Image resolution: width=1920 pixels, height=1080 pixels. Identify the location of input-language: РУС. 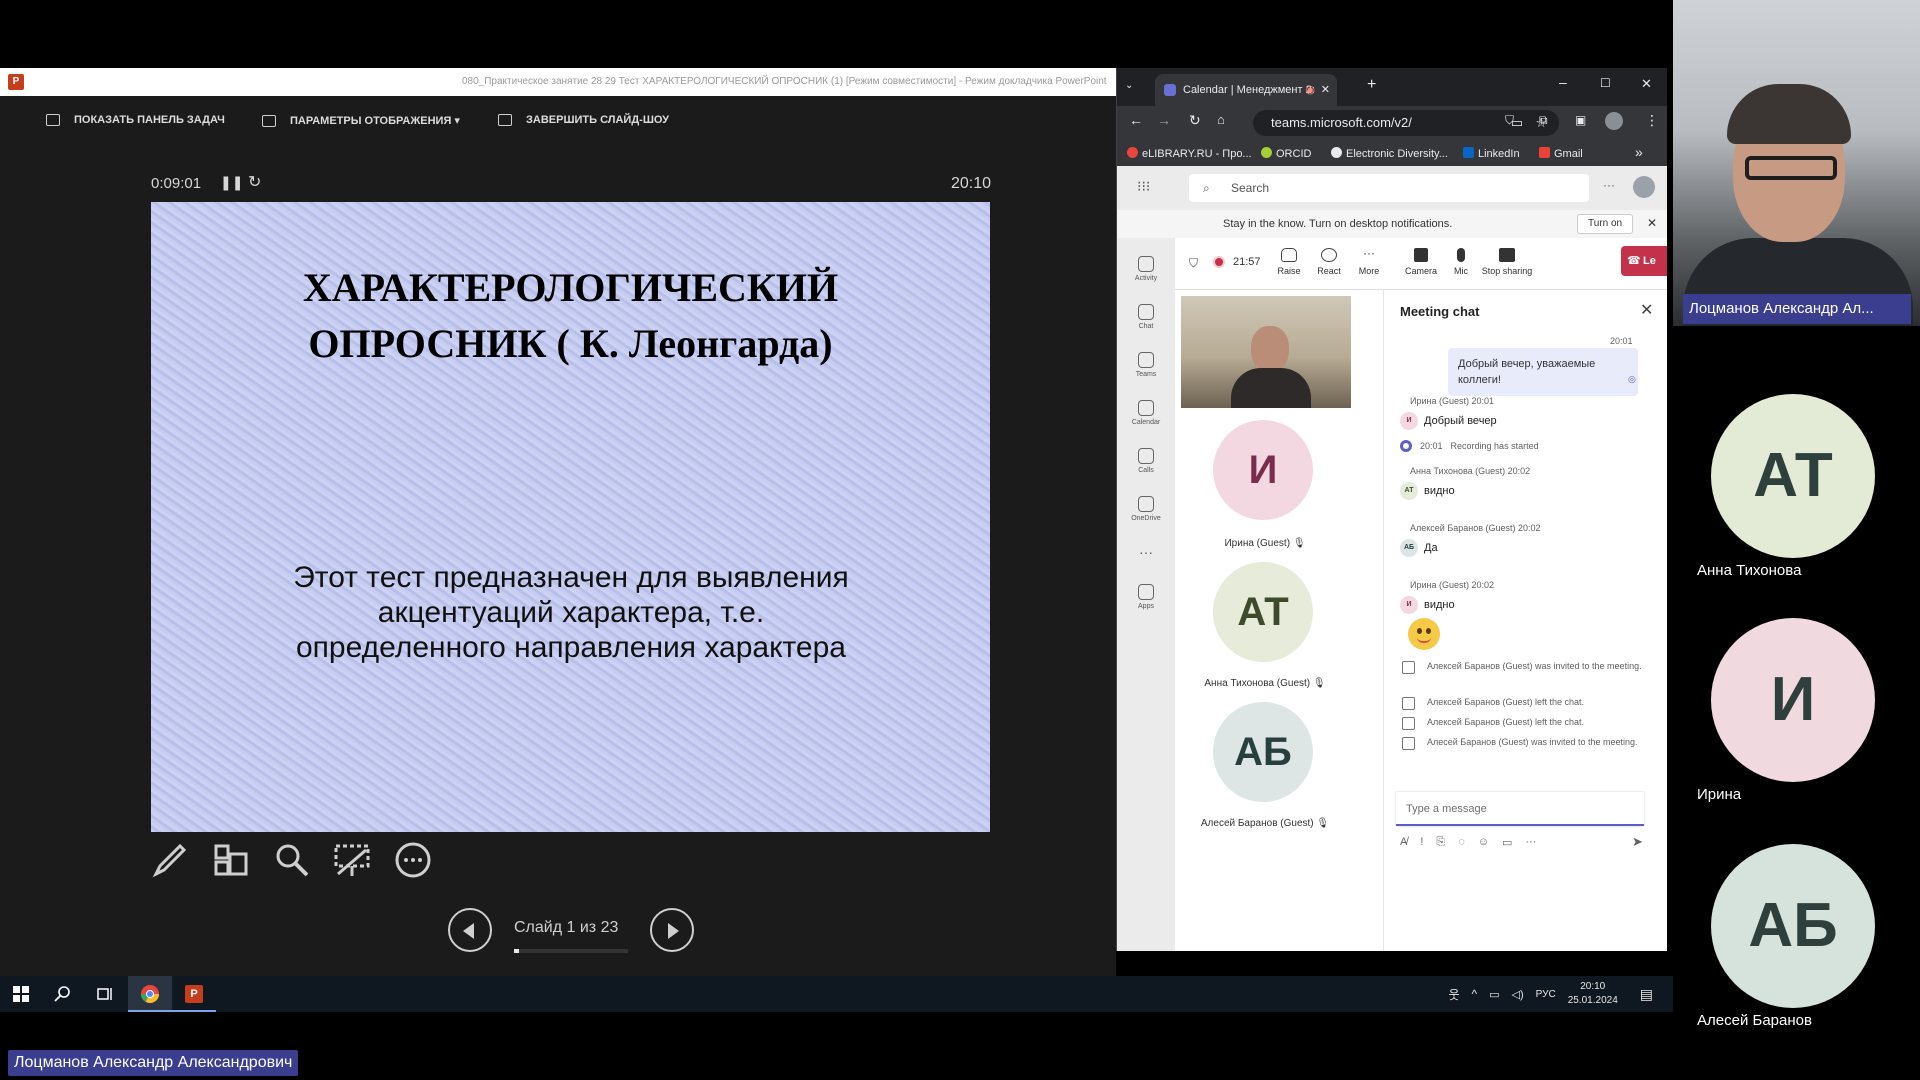
(1546, 994).